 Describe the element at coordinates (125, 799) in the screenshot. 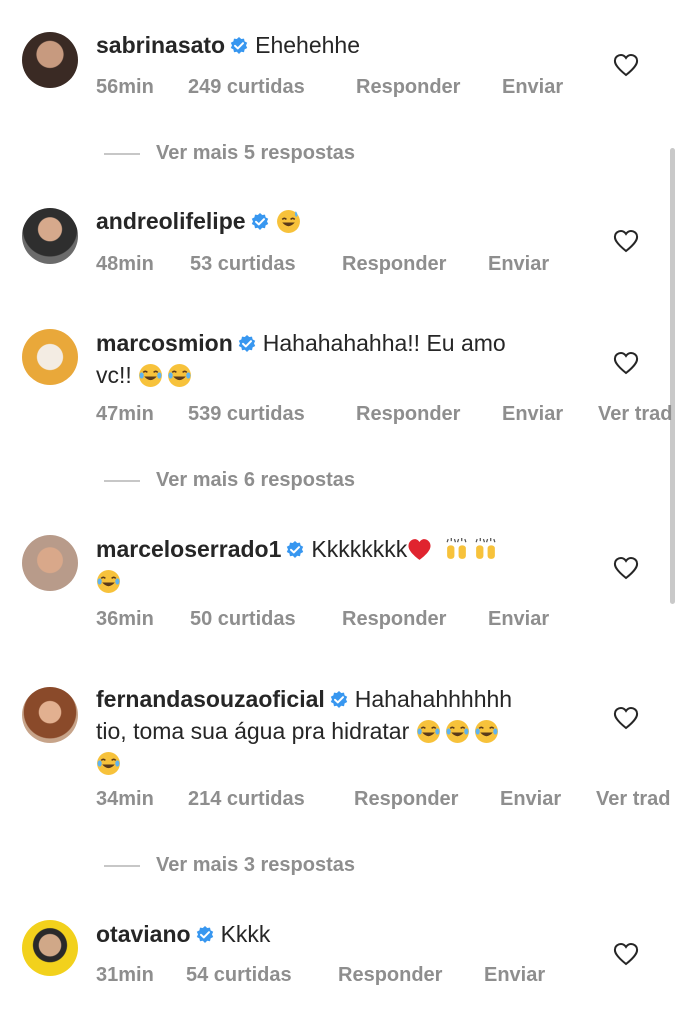

I see `comment-time: 34min` at that location.